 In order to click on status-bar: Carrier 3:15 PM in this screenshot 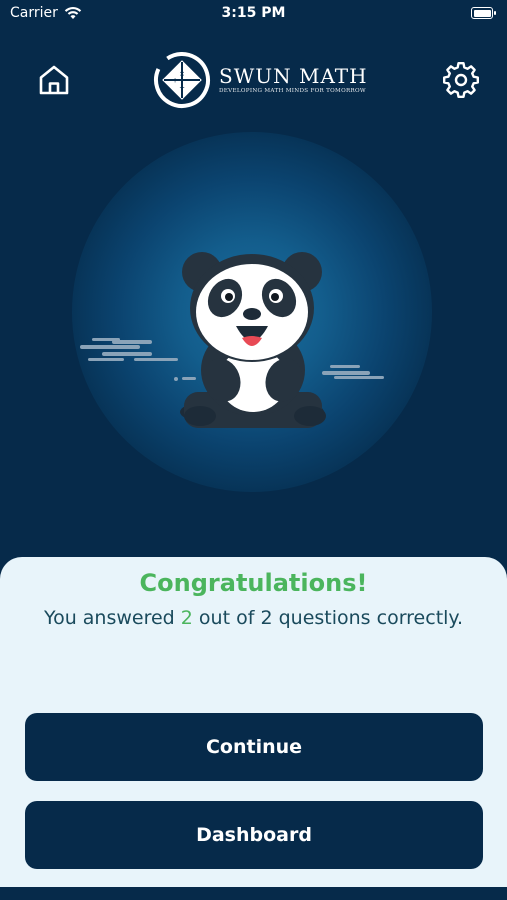, I will do `click(253, 14)`.